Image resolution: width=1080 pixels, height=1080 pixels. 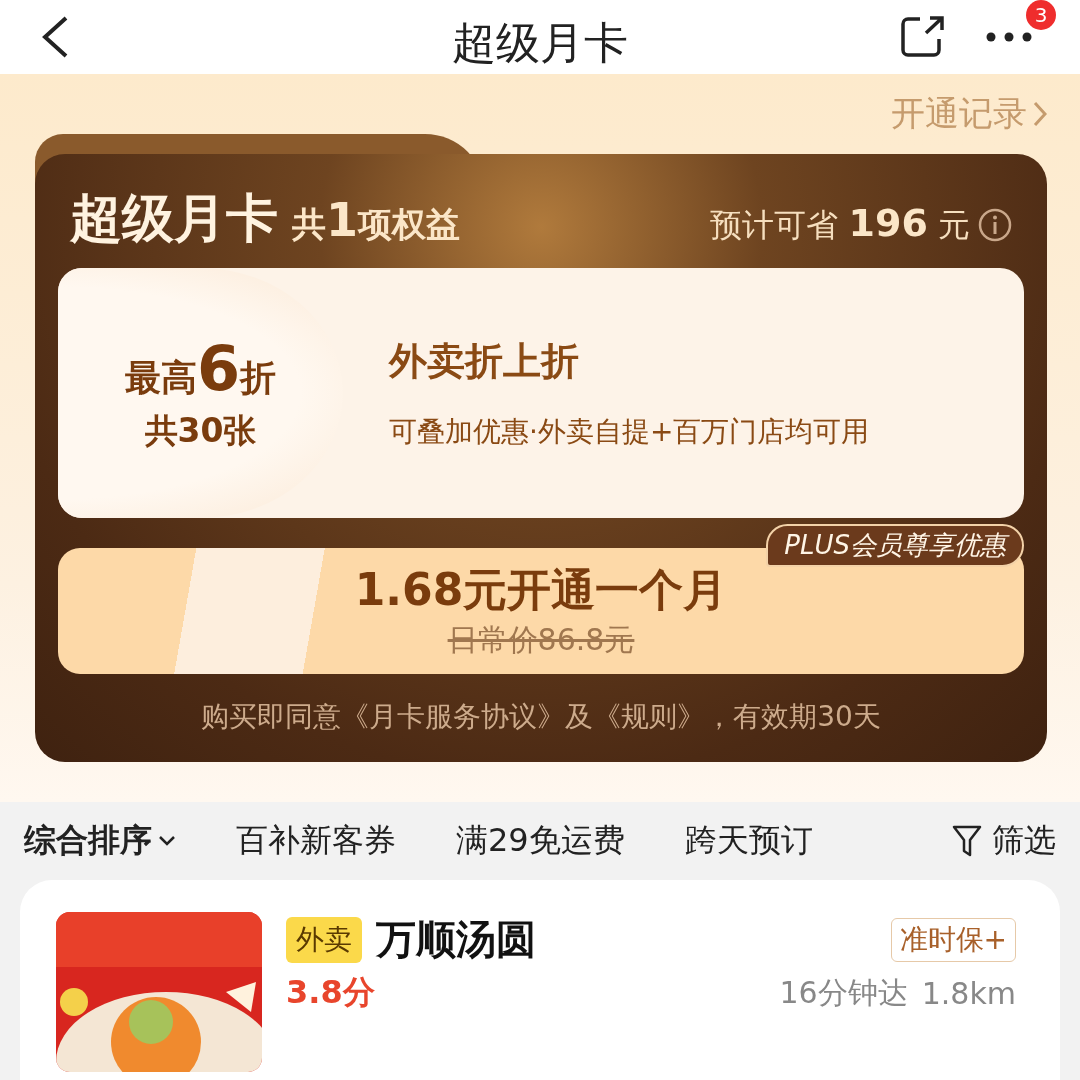 I want to click on coupon-count: 共30张, so click(x=200, y=431).